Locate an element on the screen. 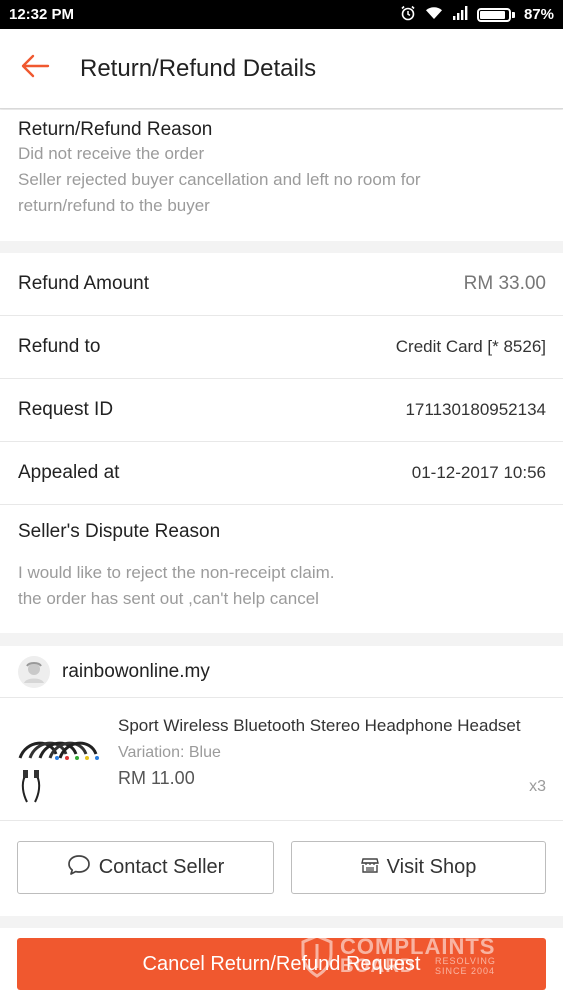 The width and height of the screenshot is (563, 1000). page-title: Return/Refund Details is located at coordinates (198, 68).